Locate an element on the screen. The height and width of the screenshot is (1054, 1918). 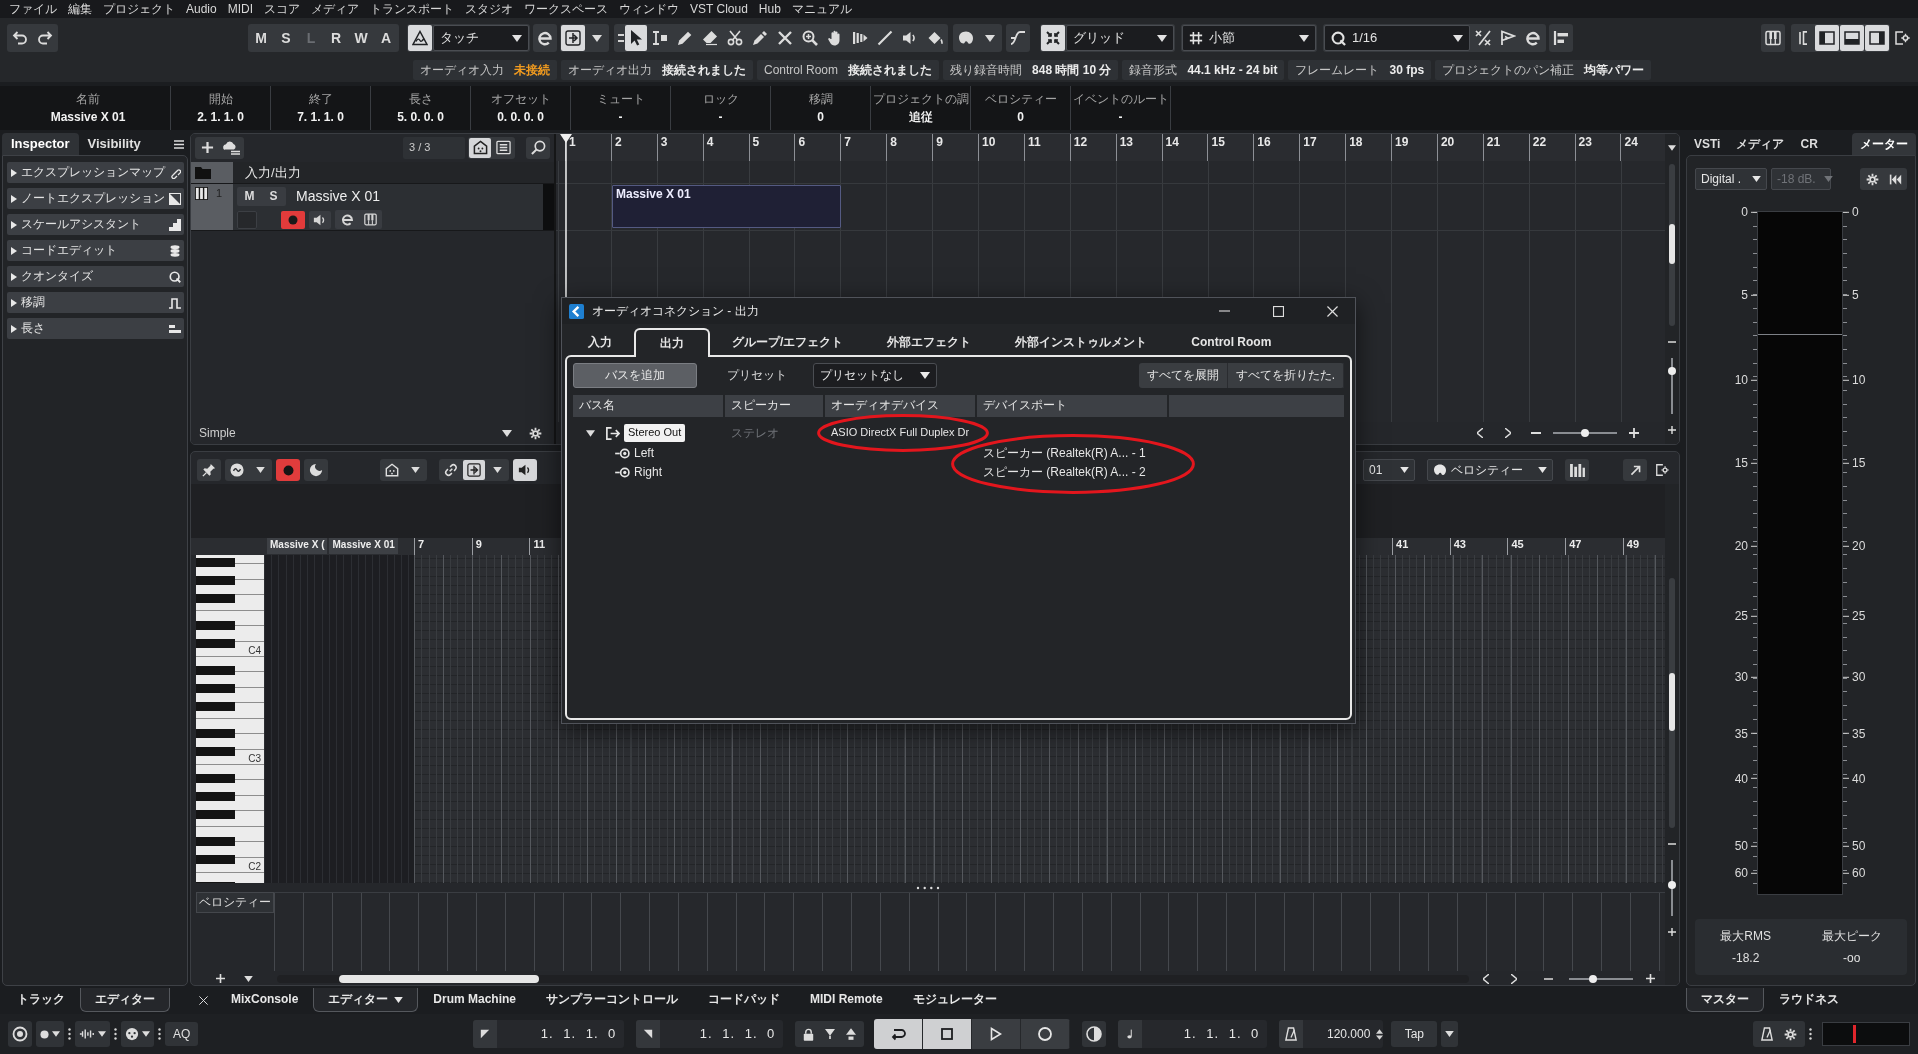
retrospective-button is located at coordinates (316, 470).